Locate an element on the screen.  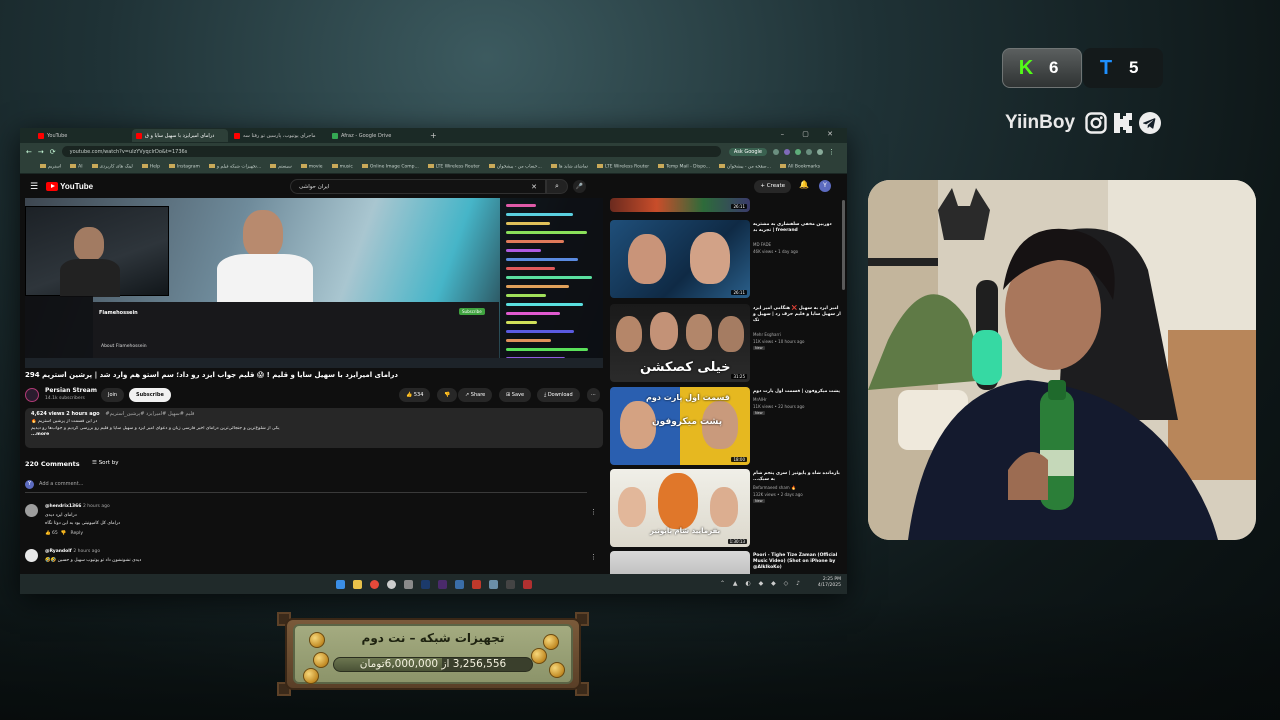
subscribe-button: Subscribe is located at coordinates (150, 395).